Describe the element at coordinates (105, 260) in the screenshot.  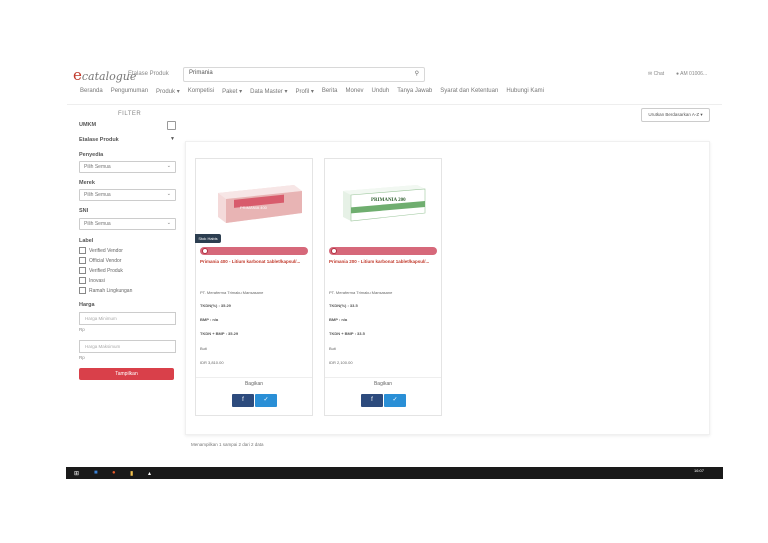
I see `checkbox-label: Official Vendor` at that location.